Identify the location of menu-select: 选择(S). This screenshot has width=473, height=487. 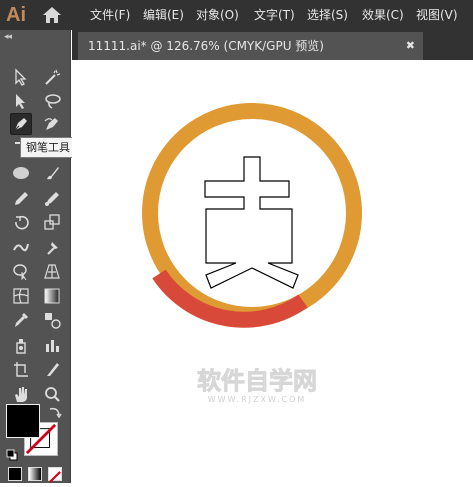
(327, 15).